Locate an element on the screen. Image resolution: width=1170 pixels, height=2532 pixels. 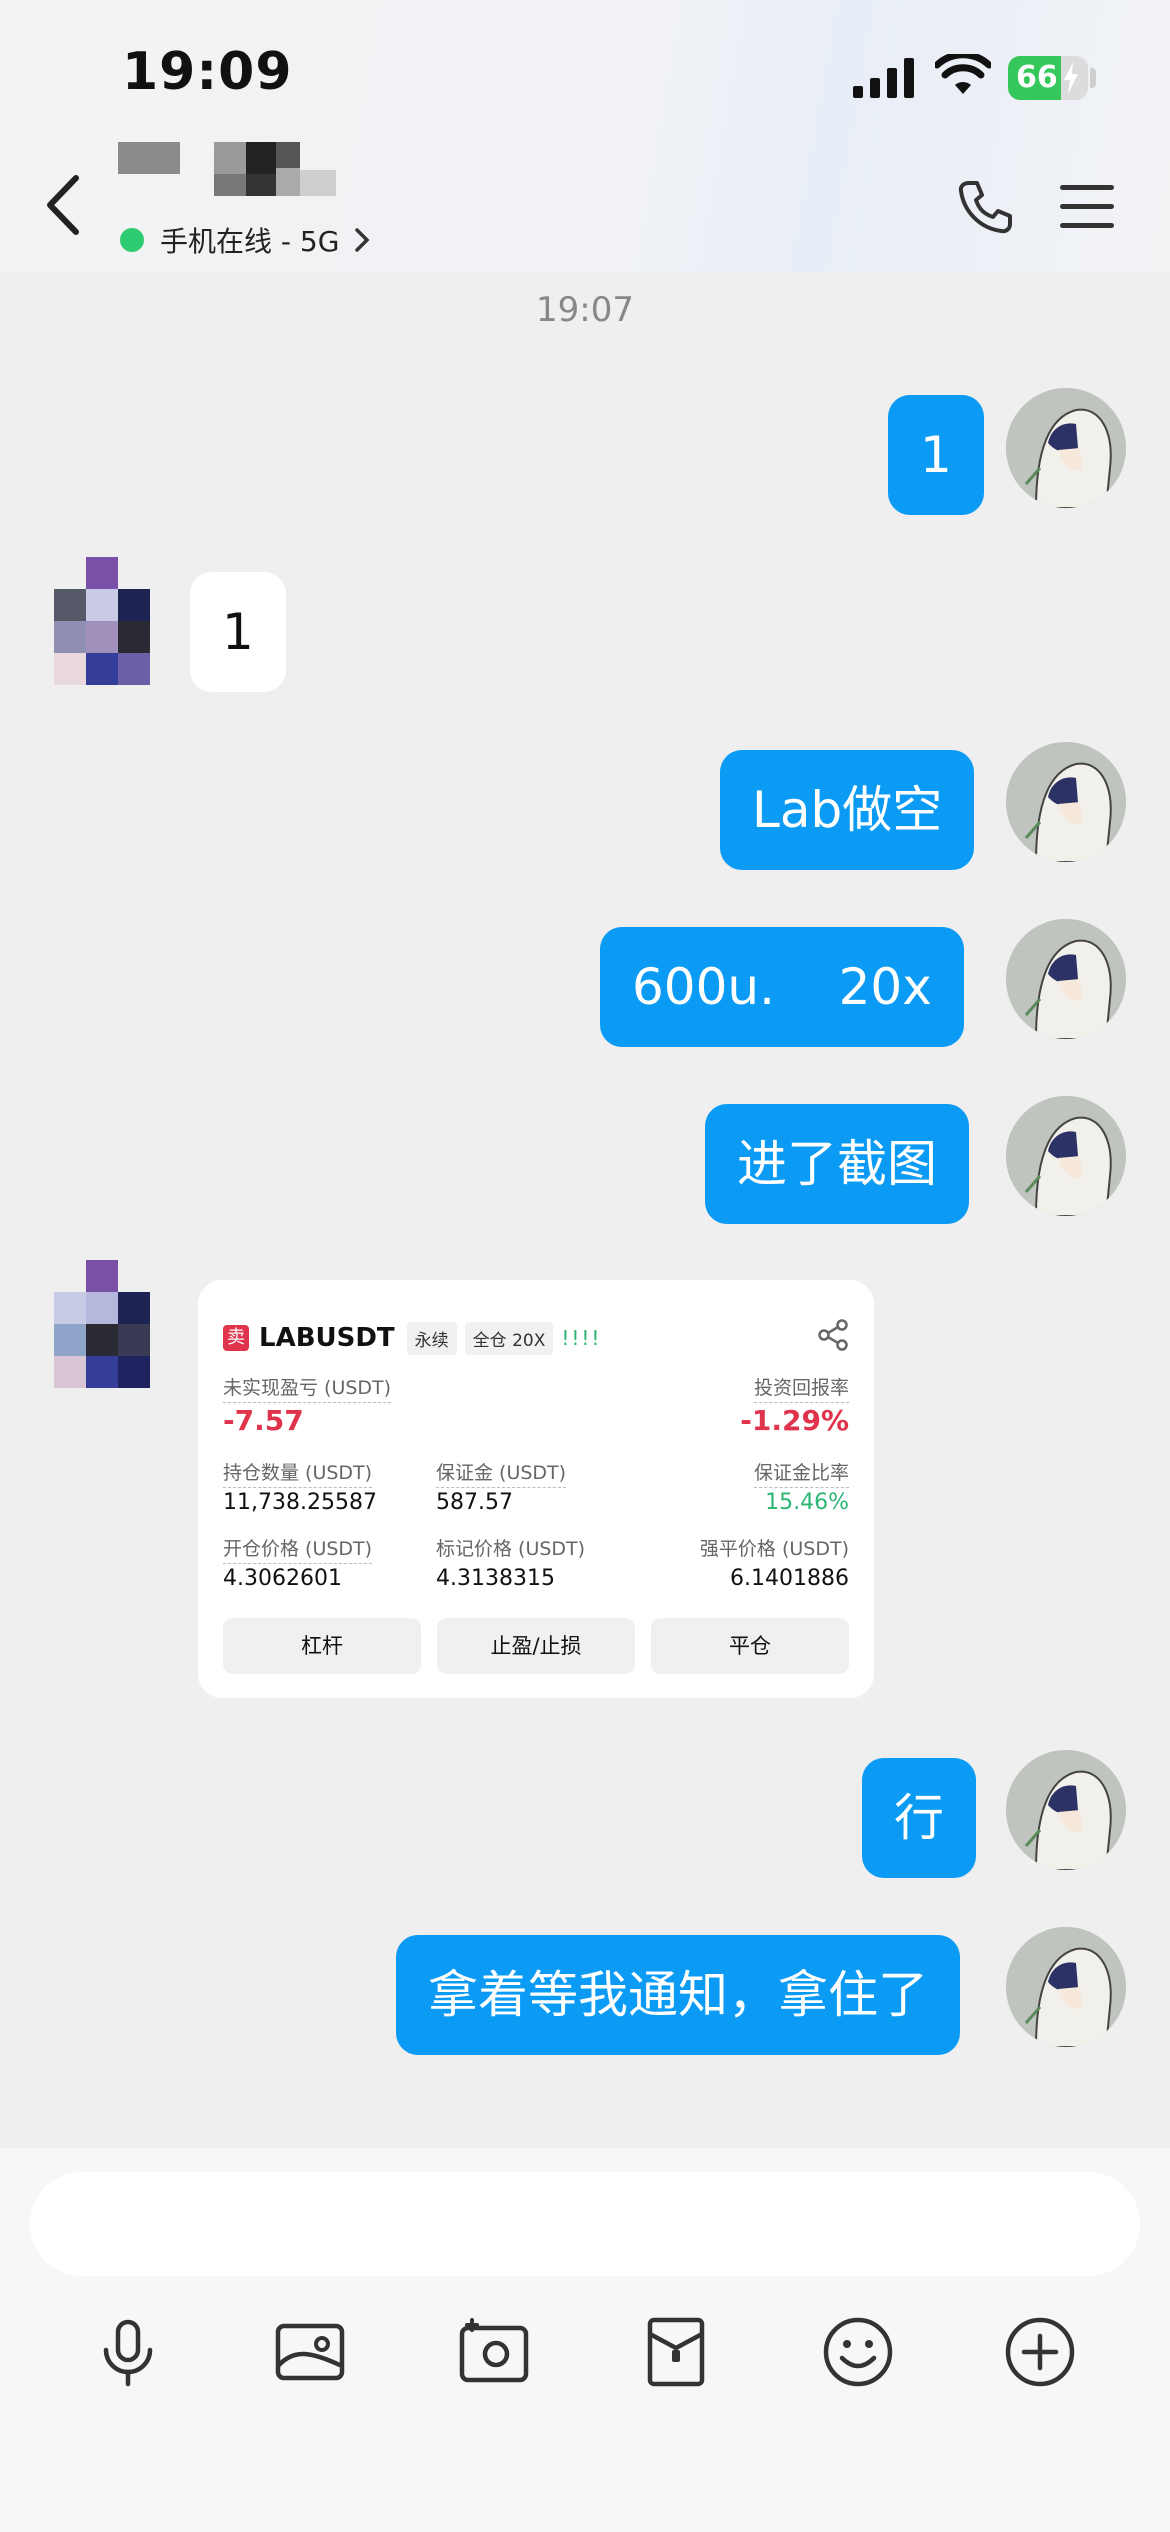
charging-bolt-icon is located at coordinates (1071, 78).